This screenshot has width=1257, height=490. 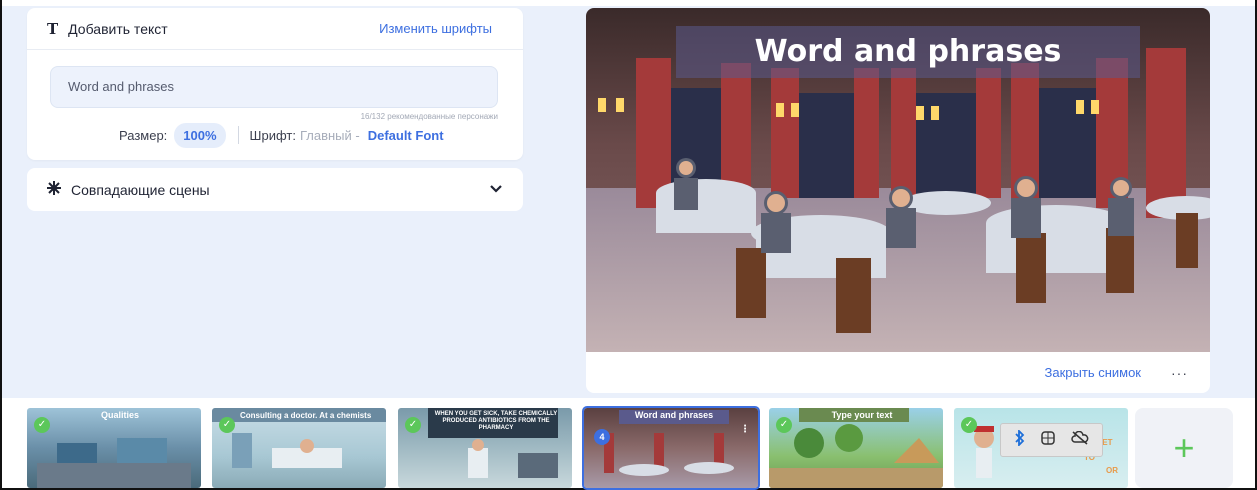 I want to click on more-options-icon: ···, so click(x=1179, y=373).